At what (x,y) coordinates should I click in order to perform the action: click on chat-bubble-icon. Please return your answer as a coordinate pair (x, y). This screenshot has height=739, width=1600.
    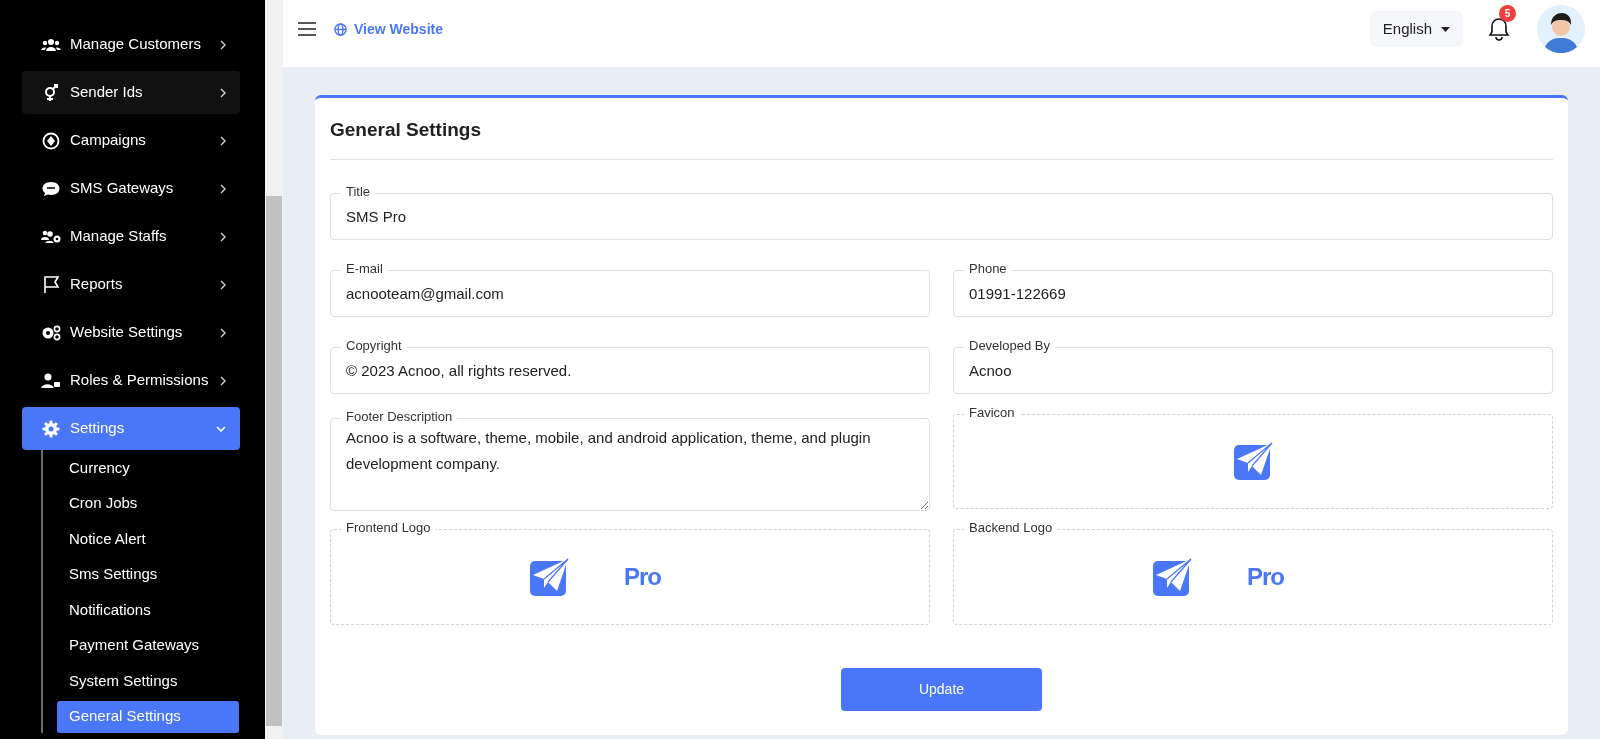
    Looking at the image, I should click on (51, 188).